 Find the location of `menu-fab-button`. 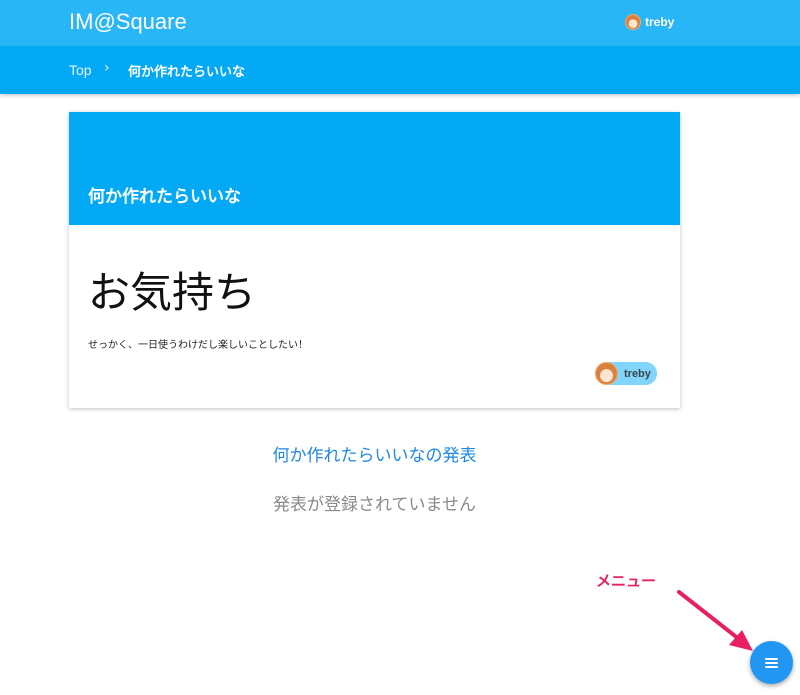

menu-fab-button is located at coordinates (771, 662).